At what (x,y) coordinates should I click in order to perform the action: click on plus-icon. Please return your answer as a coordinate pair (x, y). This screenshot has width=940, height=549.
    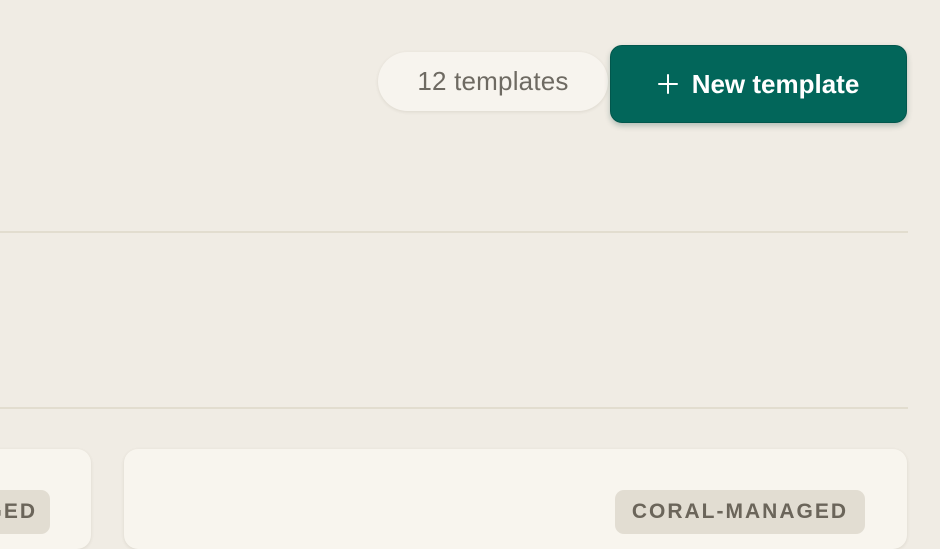
    Looking at the image, I should click on (667, 84).